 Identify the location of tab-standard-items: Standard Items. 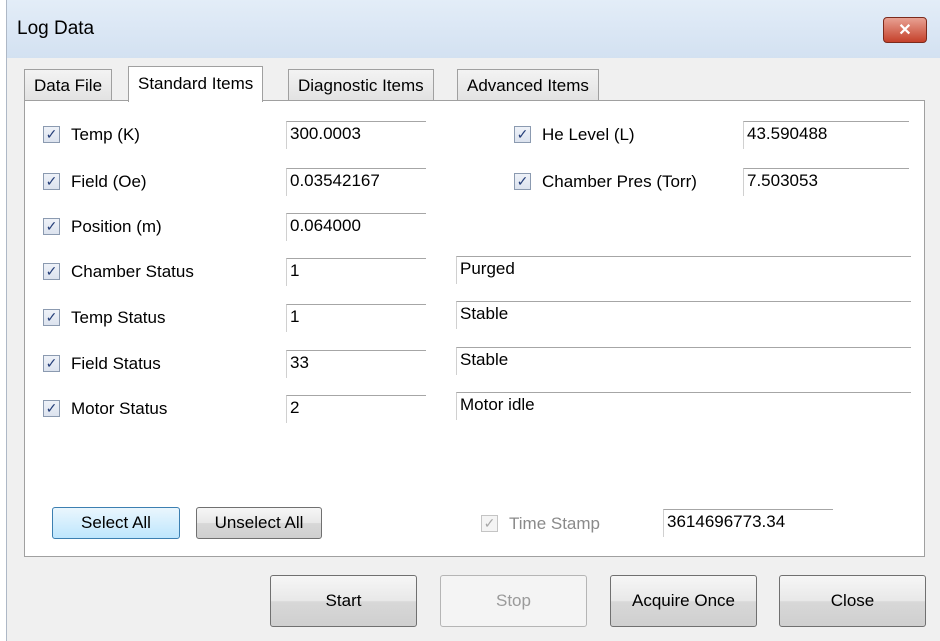
(196, 84).